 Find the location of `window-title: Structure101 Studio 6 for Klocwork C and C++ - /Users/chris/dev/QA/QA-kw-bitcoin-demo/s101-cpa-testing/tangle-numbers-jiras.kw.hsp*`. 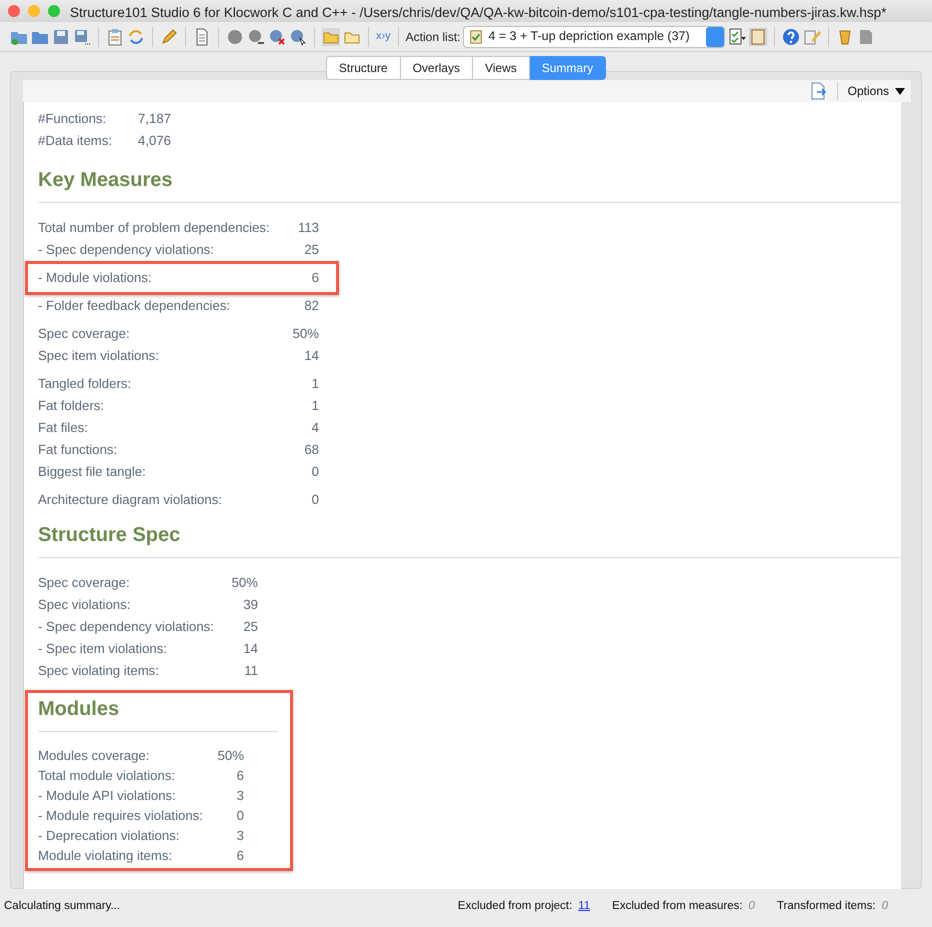

window-title: Structure101 Studio 6 for Klocwork C and C++ - /Users/chris/dev/QA/QA-kw-bitcoin-demo/s101-cpa-testing/tangle-numbers-jiras.kw.hsp* is located at coordinates (478, 13).